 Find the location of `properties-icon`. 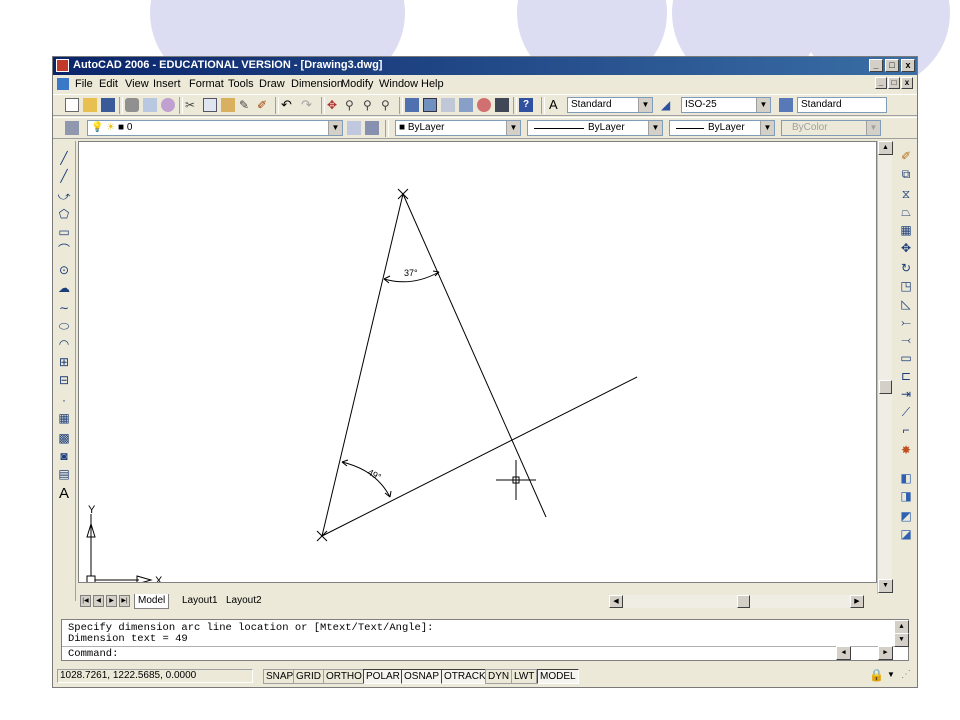

properties-icon is located at coordinates (412, 105).